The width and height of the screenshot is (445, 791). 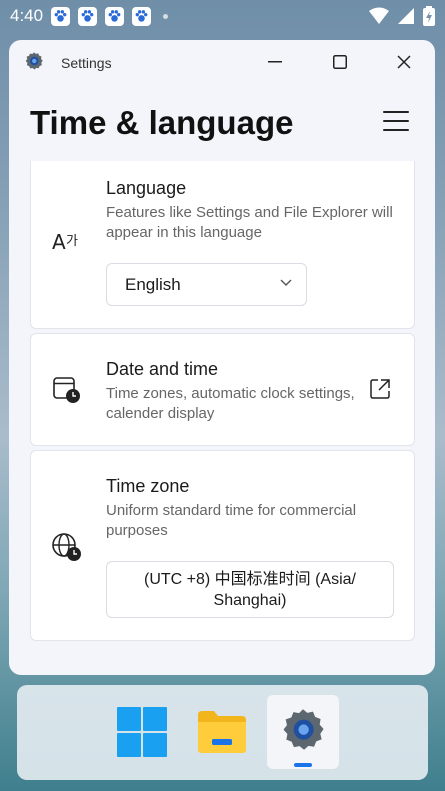 I want to click on svg-text: 가, so click(x=72, y=241).